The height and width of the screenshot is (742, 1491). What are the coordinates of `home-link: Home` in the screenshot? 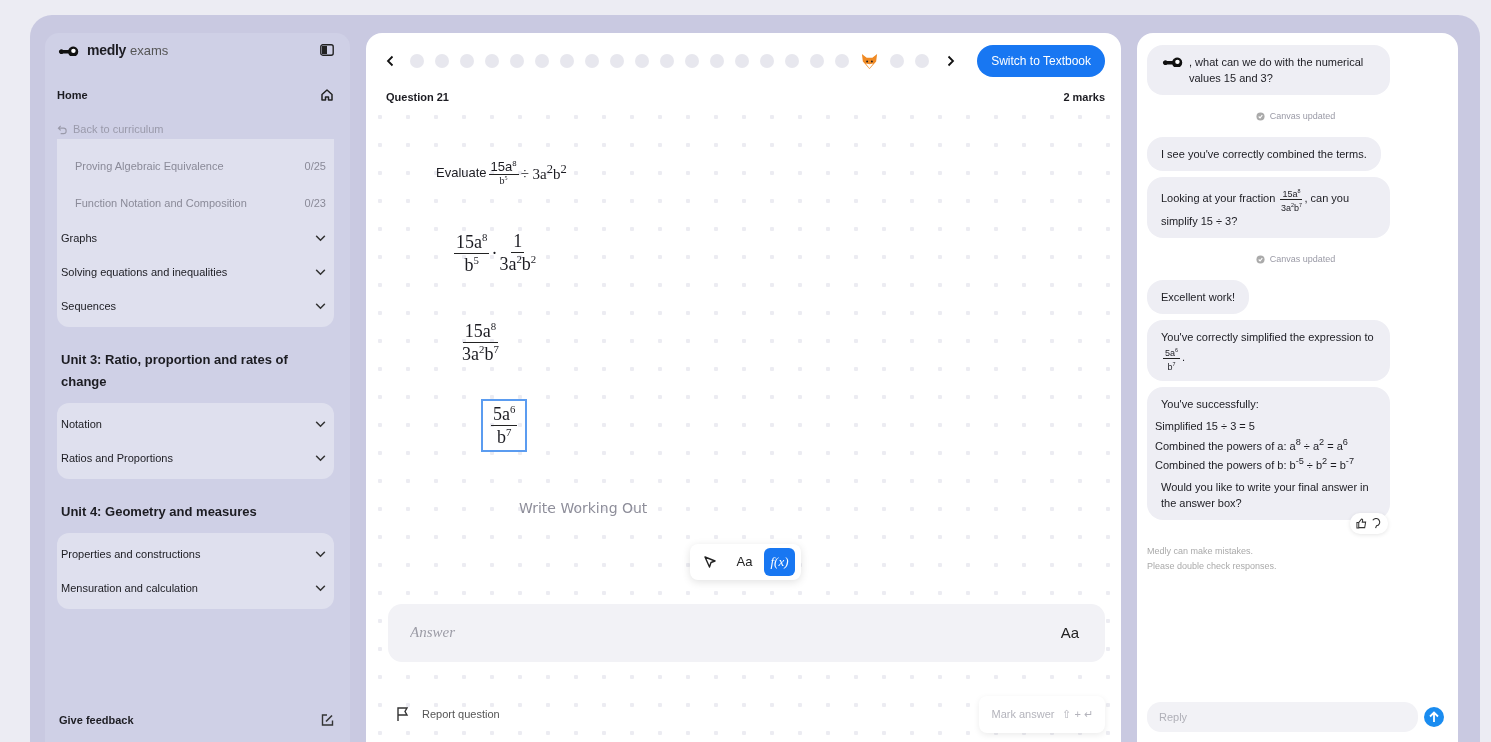 It's located at (72, 95).